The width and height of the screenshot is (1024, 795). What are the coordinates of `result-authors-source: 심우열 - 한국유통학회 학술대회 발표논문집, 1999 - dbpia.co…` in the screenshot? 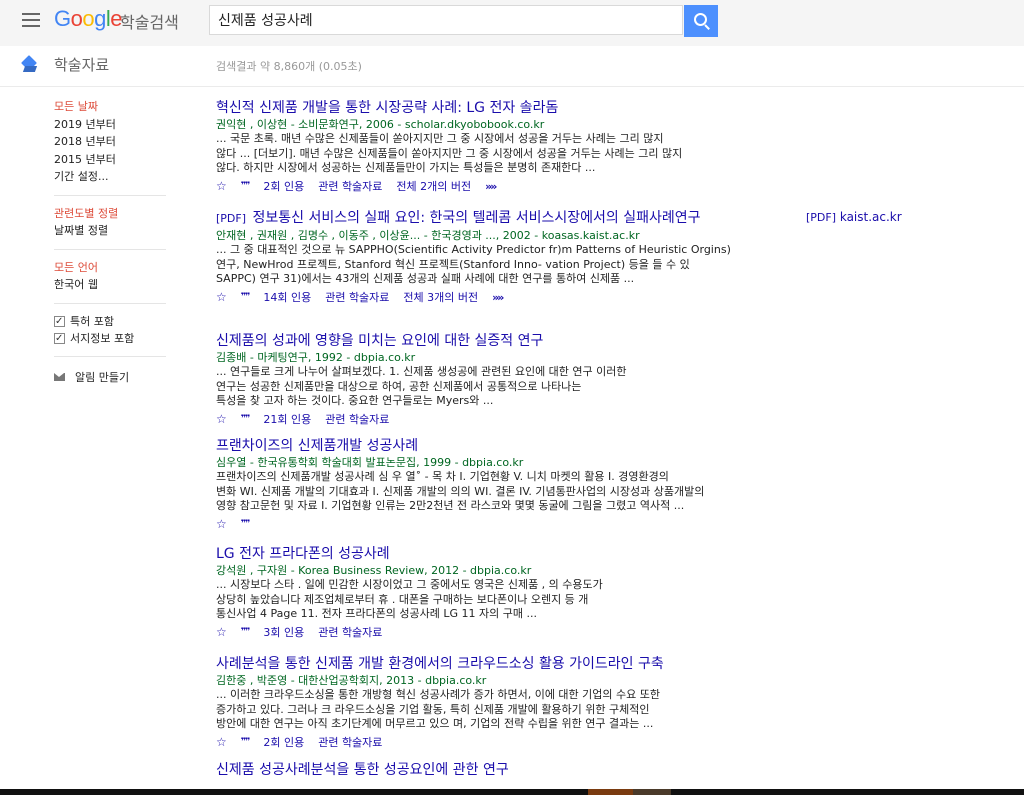 It's located at (370, 462).